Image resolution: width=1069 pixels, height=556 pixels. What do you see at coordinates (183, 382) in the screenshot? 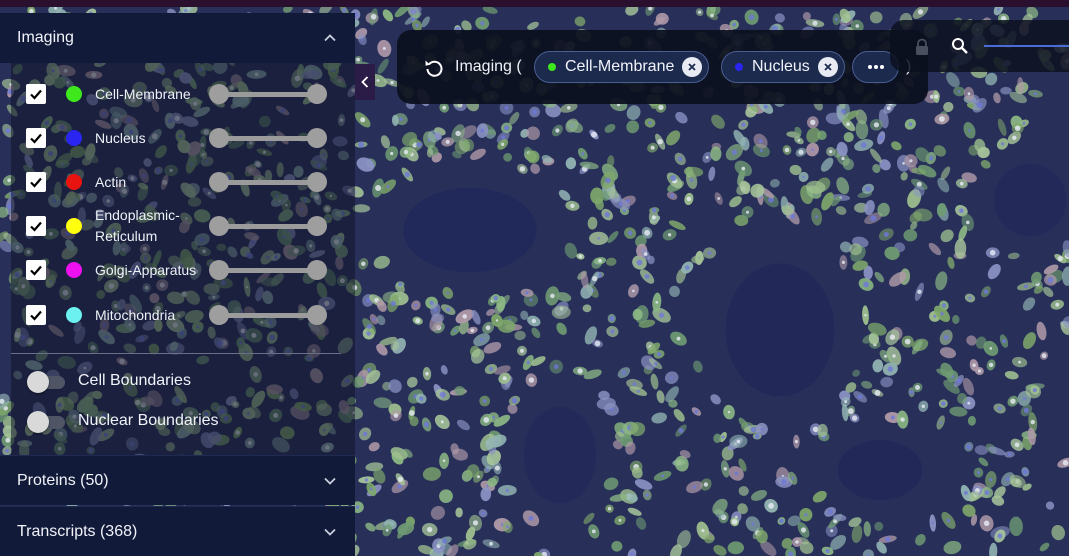
I see `cell-boundaries-toggle: Cell Boundaries` at bounding box center [183, 382].